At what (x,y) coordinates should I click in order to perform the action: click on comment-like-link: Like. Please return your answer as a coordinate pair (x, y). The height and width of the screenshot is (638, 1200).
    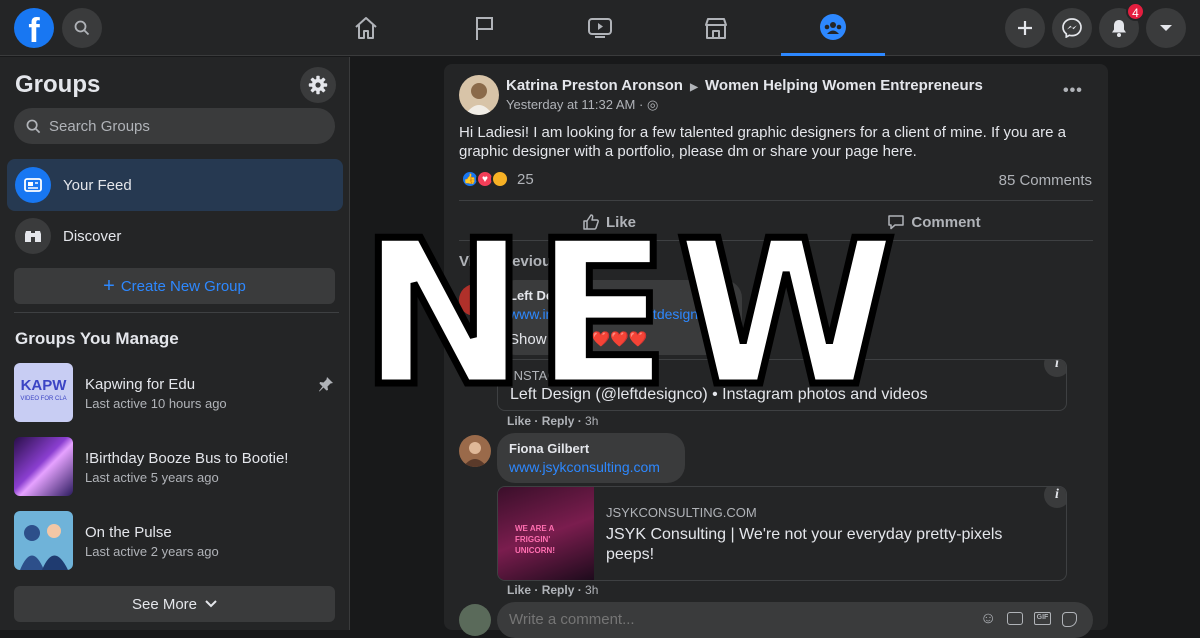
    Looking at the image, I should click on (519, 590).